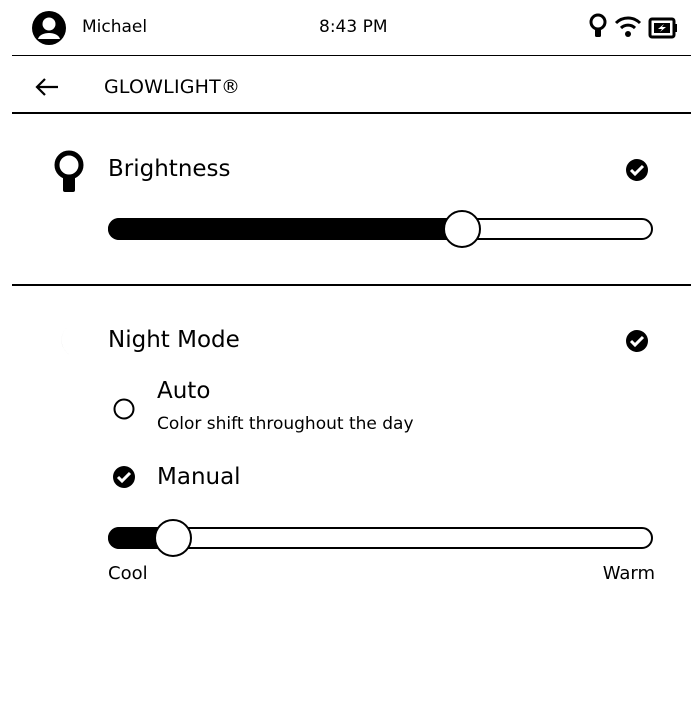 The image size is (691, 702). What do you see at coordinates (351, 285) in the screenshot?
I see `section-divider` at bounding box center [351, 285].